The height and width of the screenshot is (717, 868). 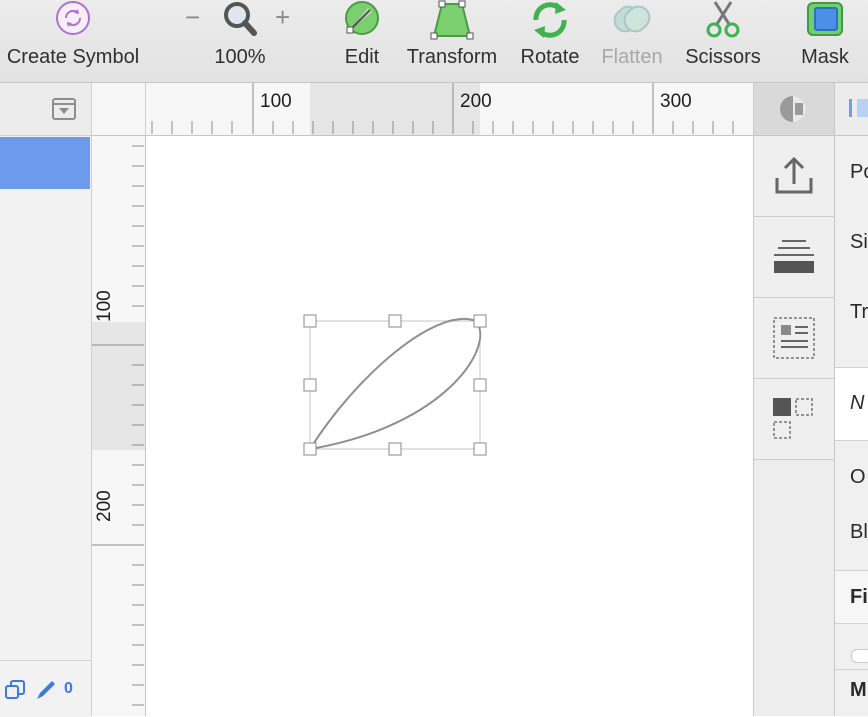 I want to click on text-block-icon, so click(x=794, y=338).